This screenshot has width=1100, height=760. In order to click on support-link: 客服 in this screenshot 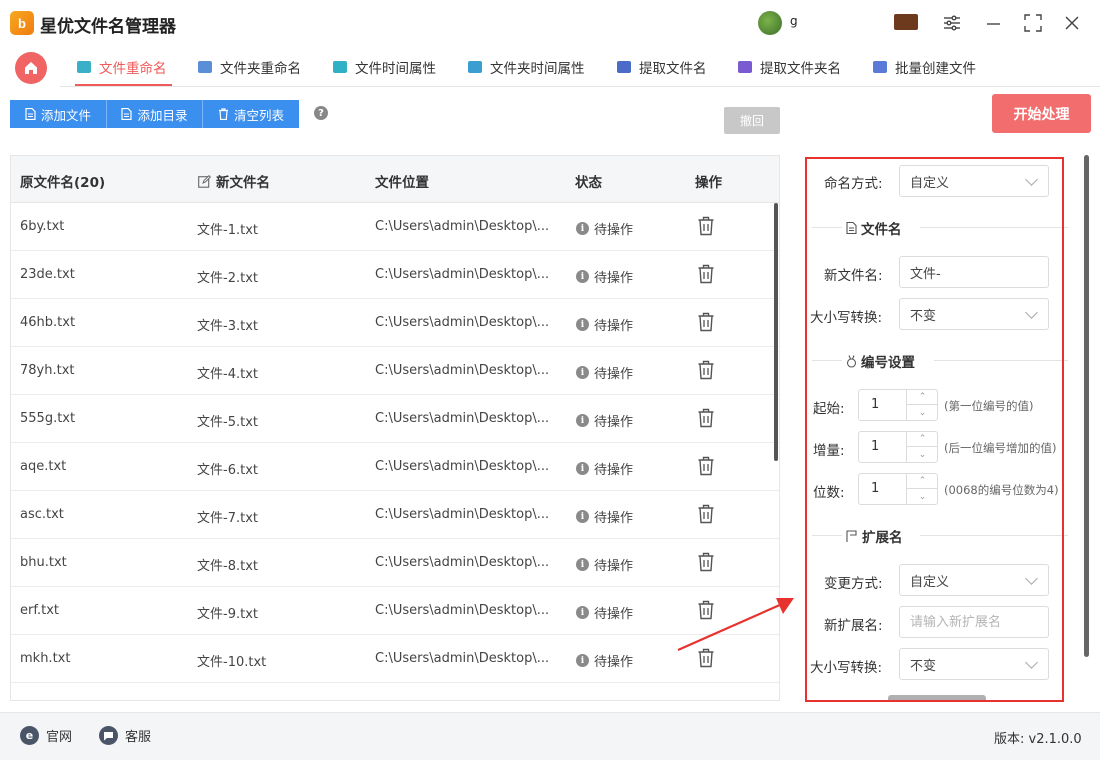, I will do `click(125, 735)`.